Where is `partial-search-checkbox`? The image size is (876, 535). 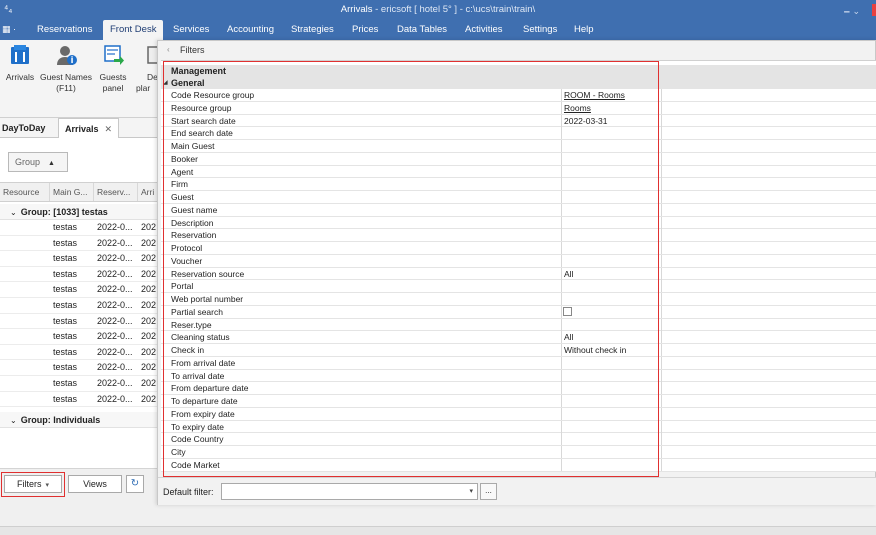
partial-search-checkbox is located at coordinates (567, 311).